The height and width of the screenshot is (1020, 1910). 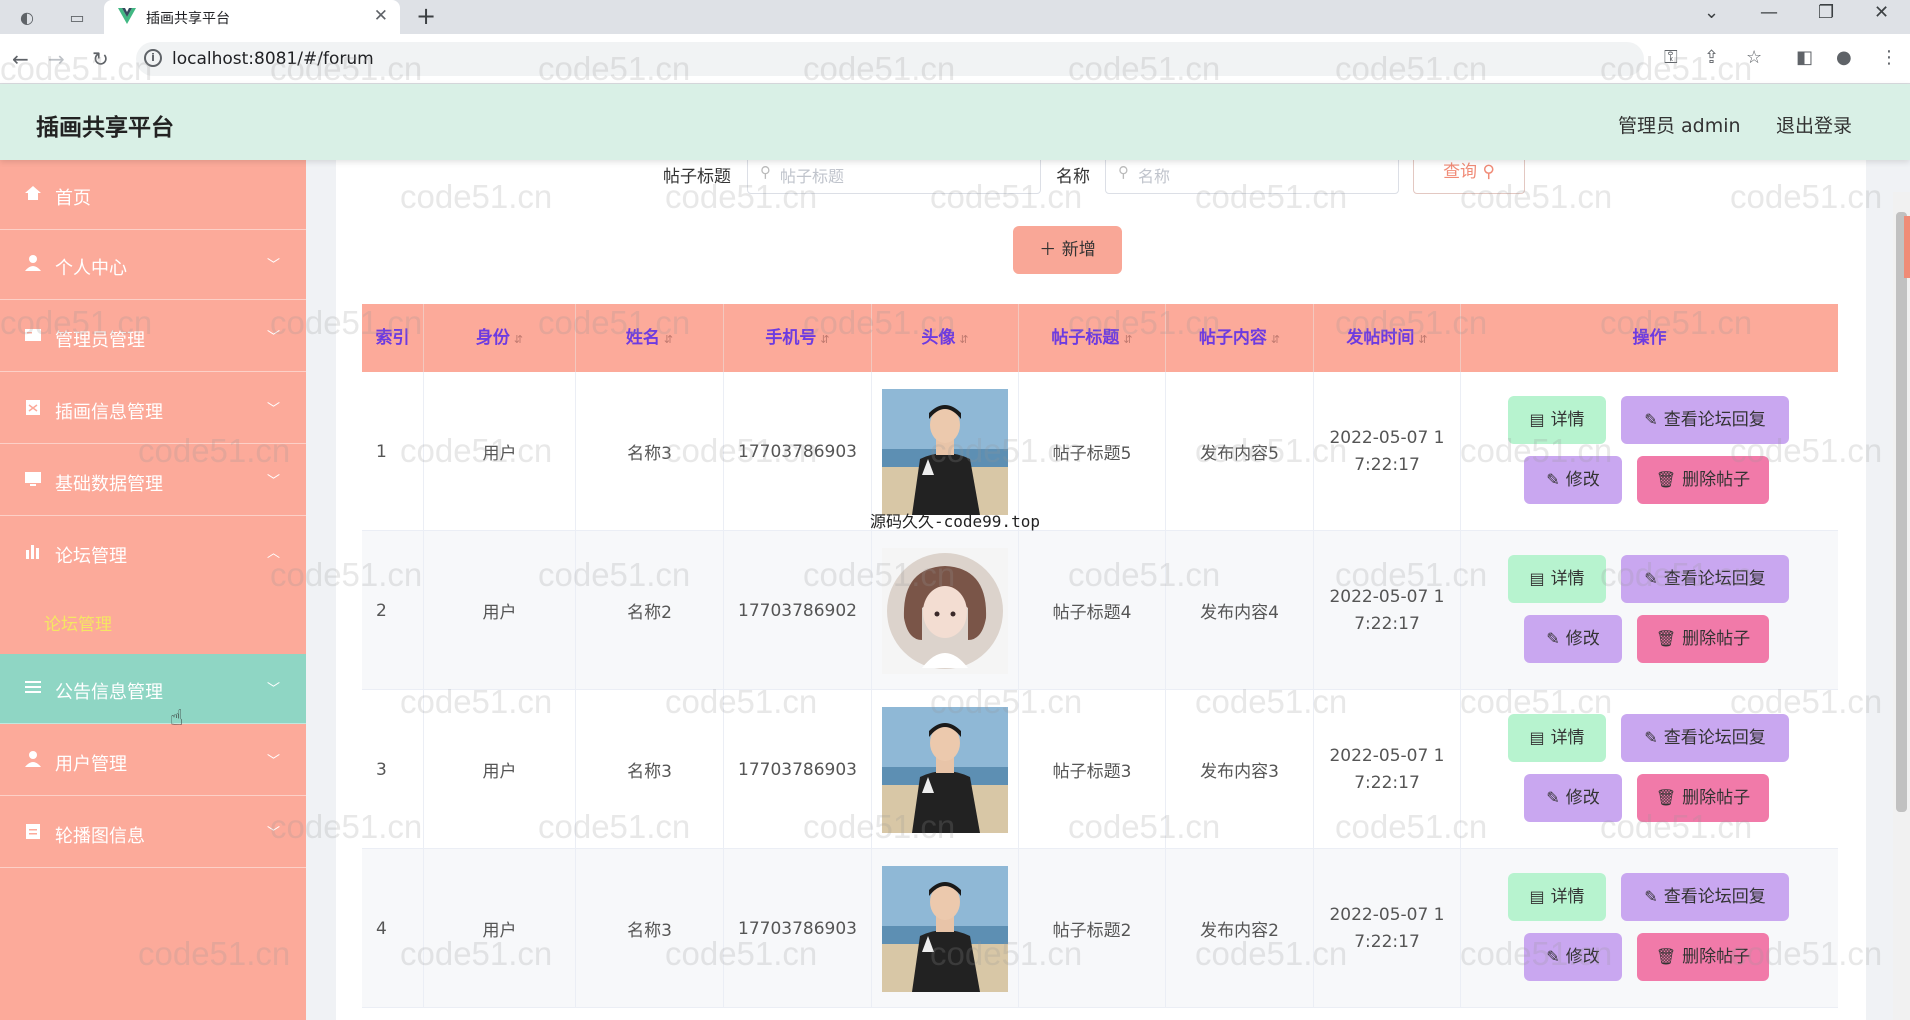 I want to click on sidebar-item-profile: 个人中心 ﹀, so click(x=153, y=265).